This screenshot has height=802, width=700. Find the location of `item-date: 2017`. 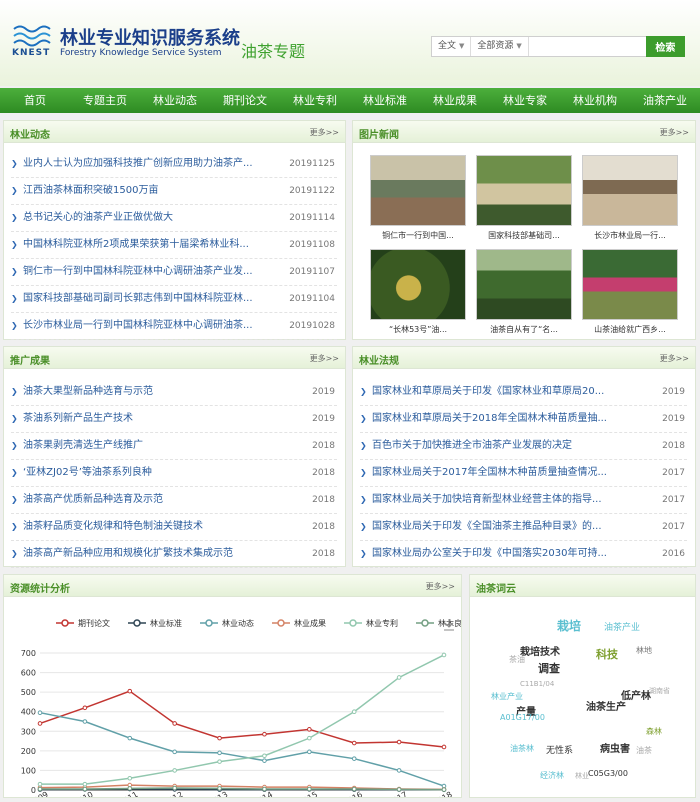

item-date: 2017 is located at coordinates (673, 500).